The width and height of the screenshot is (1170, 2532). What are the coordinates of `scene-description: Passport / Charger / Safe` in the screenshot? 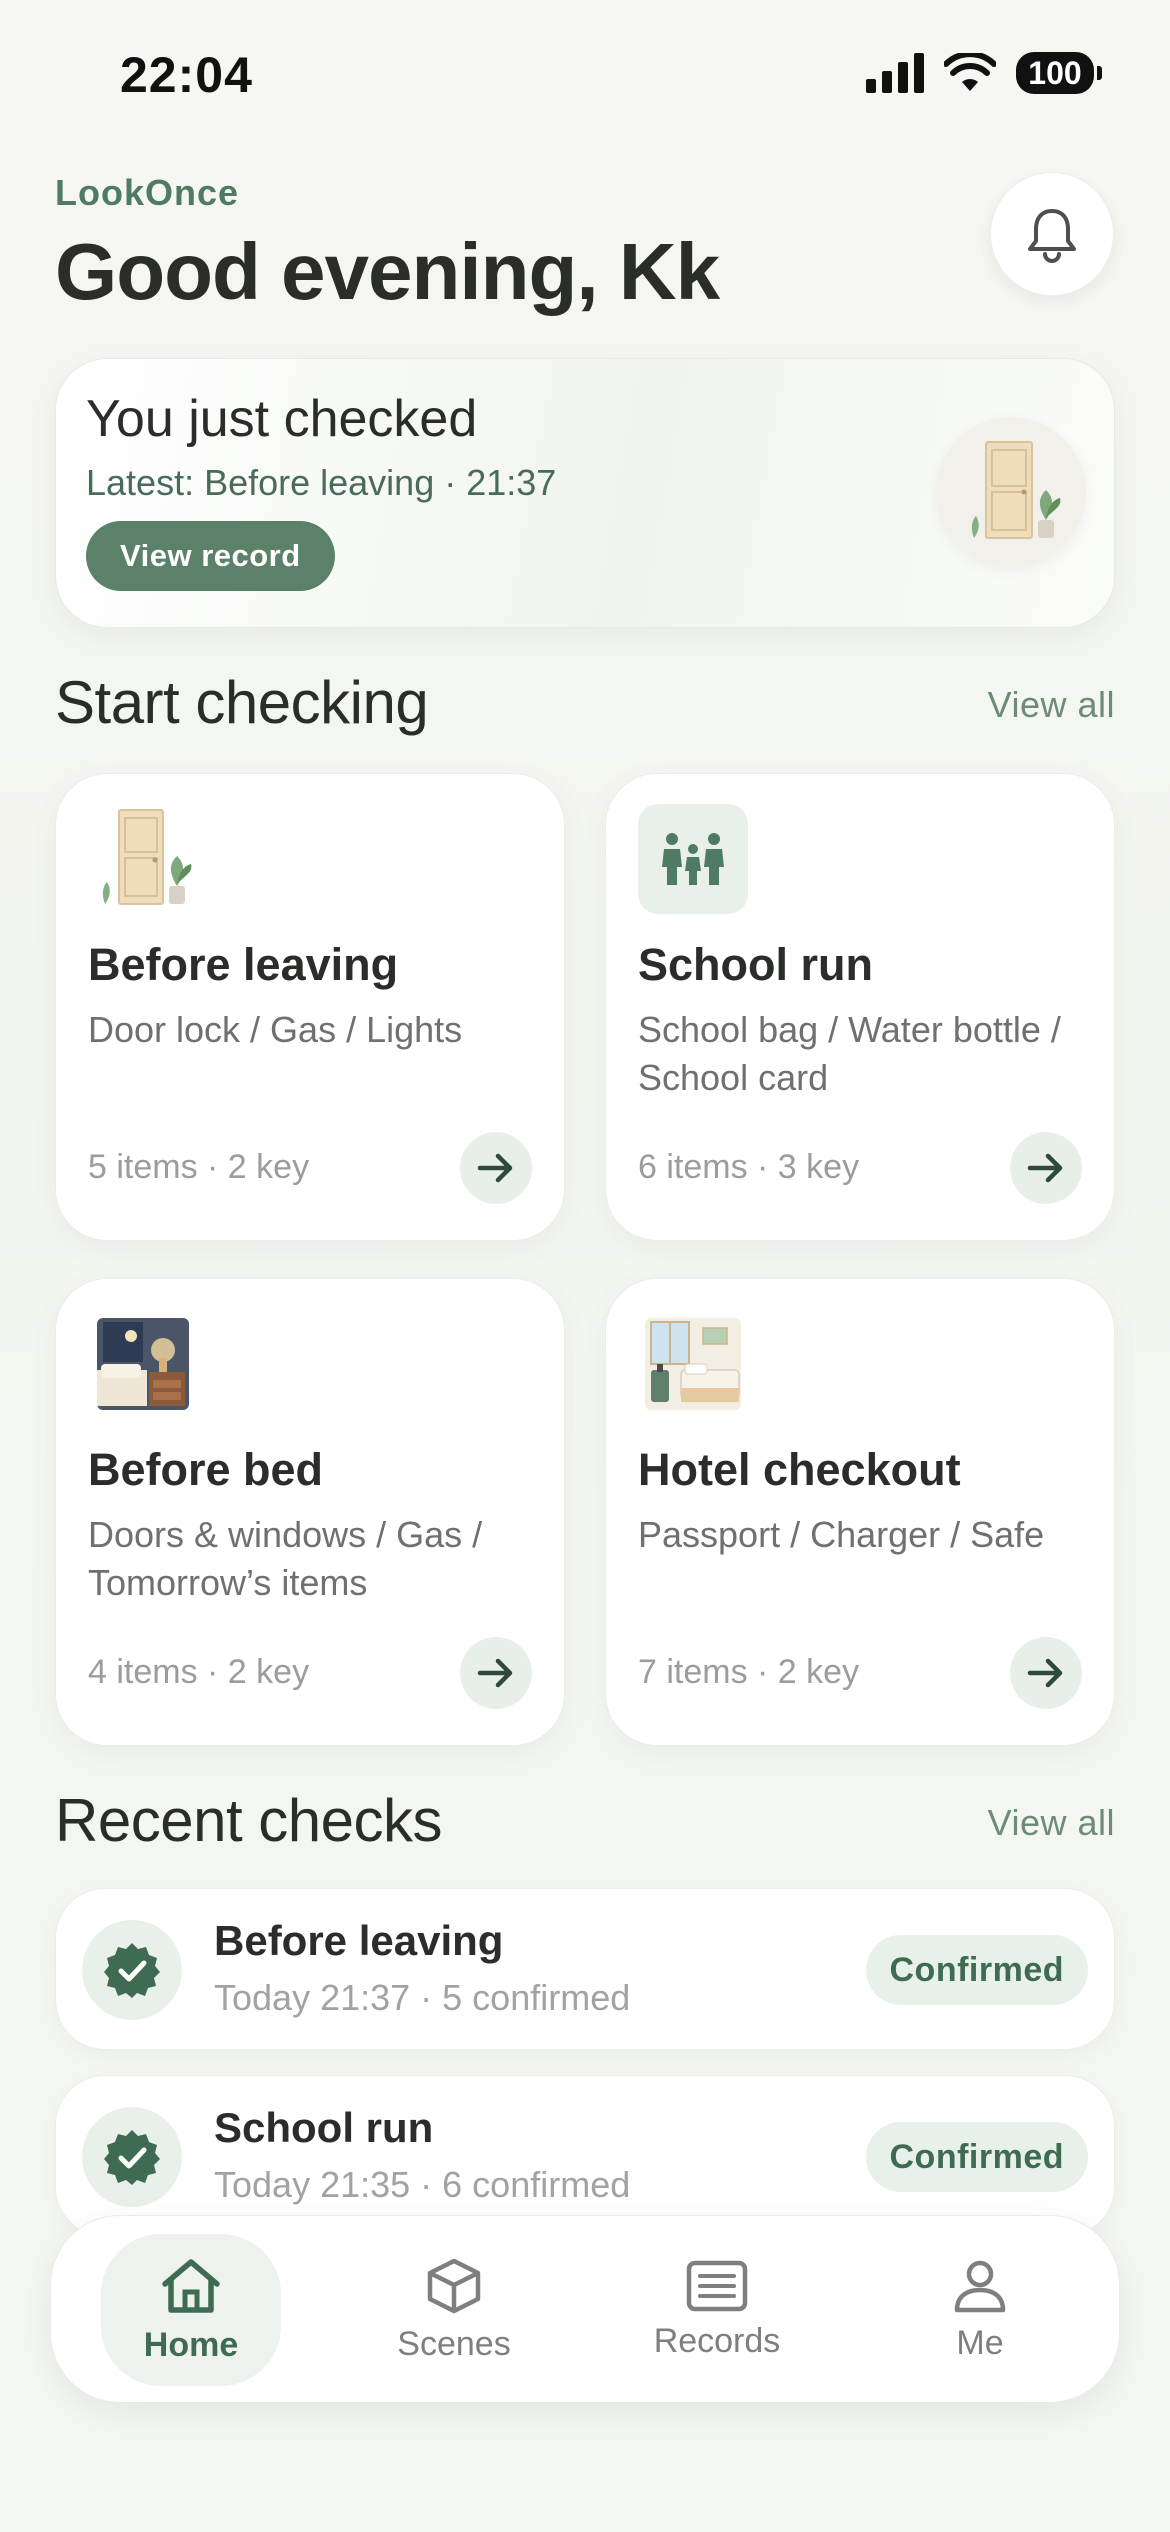 It's located at (841, 1534).